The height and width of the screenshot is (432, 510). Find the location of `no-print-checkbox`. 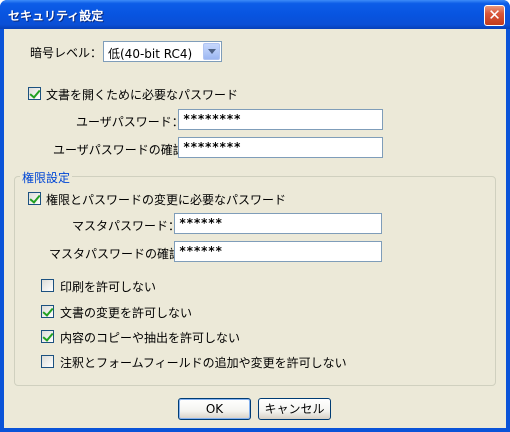

no-print-checkbox is located at coordinates (47, 285).